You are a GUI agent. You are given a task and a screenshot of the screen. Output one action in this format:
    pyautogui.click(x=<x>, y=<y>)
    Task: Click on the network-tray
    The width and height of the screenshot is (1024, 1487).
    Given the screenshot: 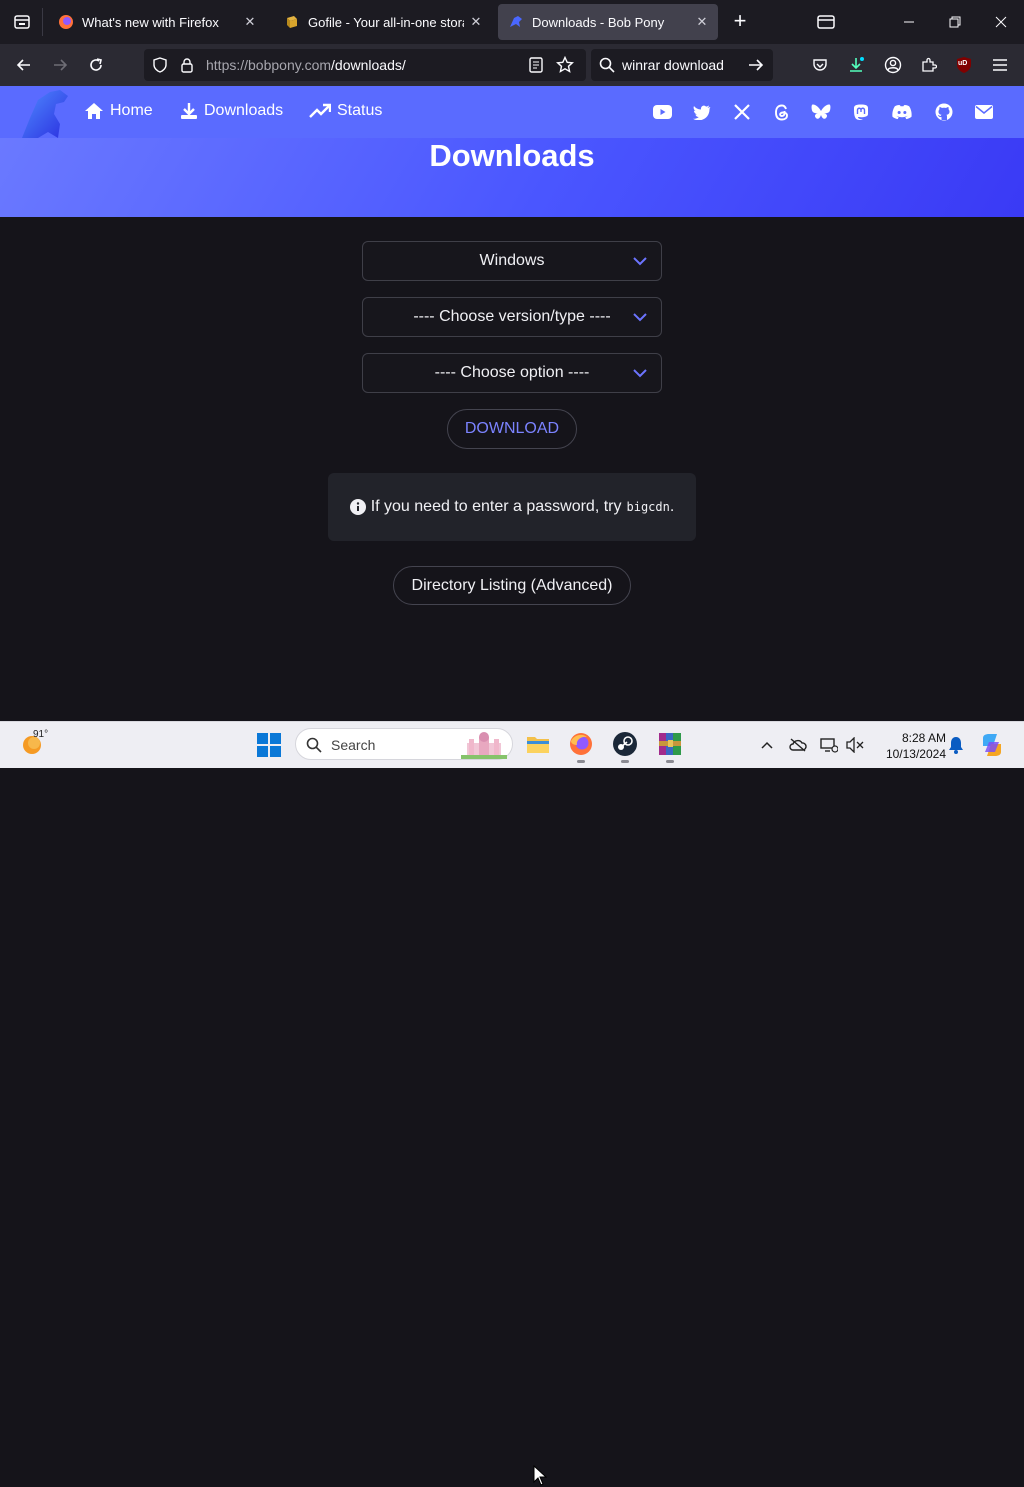 What is the action you would take?
    pyautogui.click(x=829, y=745)
    